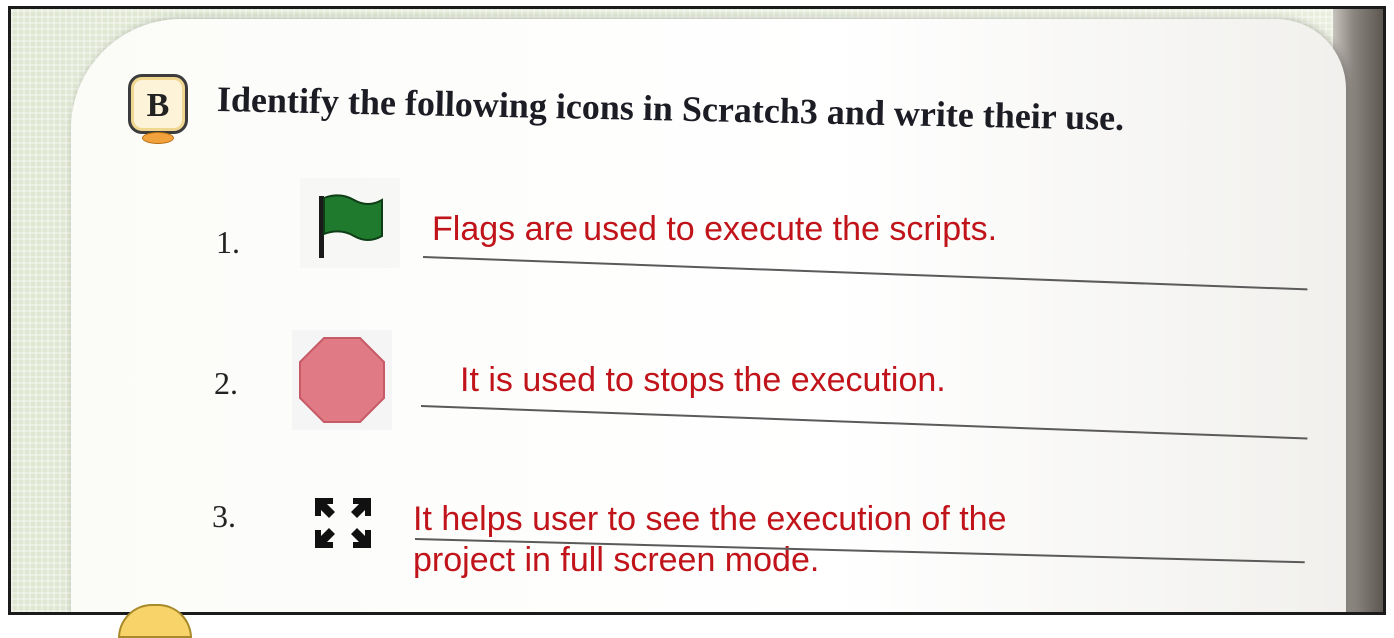 This screenshot has width=1394, height=638. I want to click on badge-stand, so click(158, 138).